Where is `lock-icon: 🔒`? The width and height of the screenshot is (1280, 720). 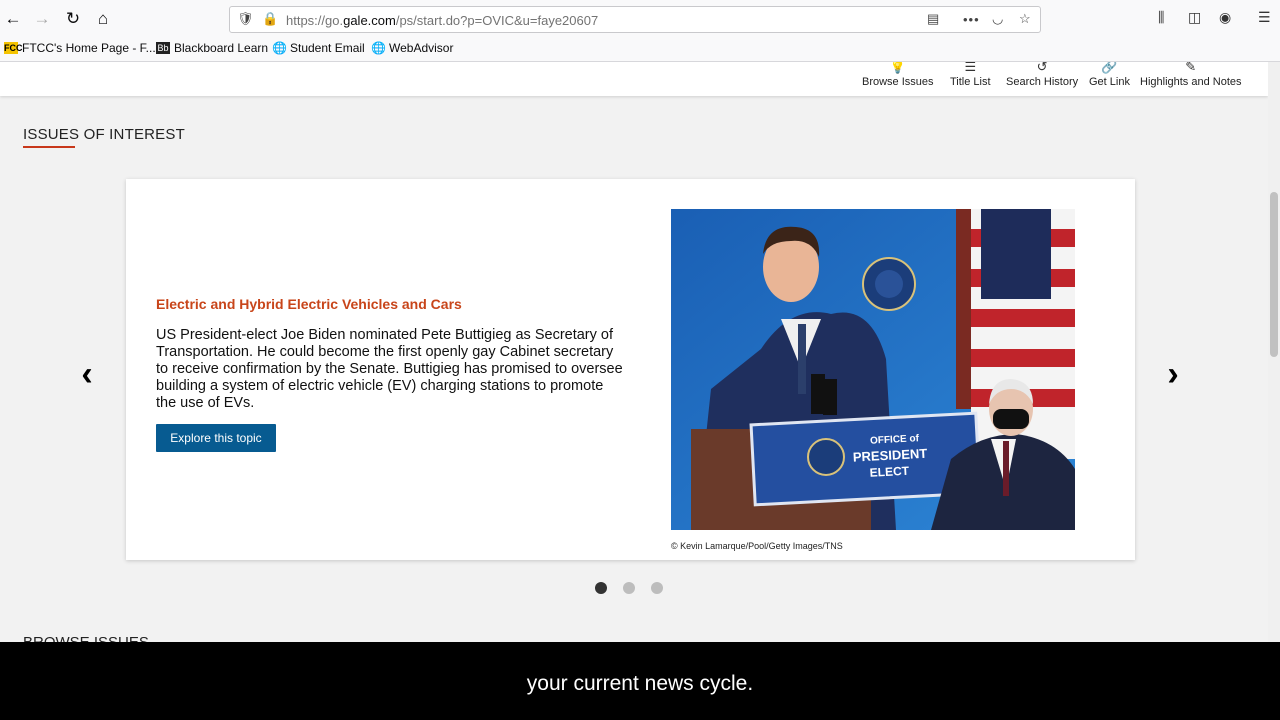
lock-icon: 🔒 is located at coordinates (270, 19).